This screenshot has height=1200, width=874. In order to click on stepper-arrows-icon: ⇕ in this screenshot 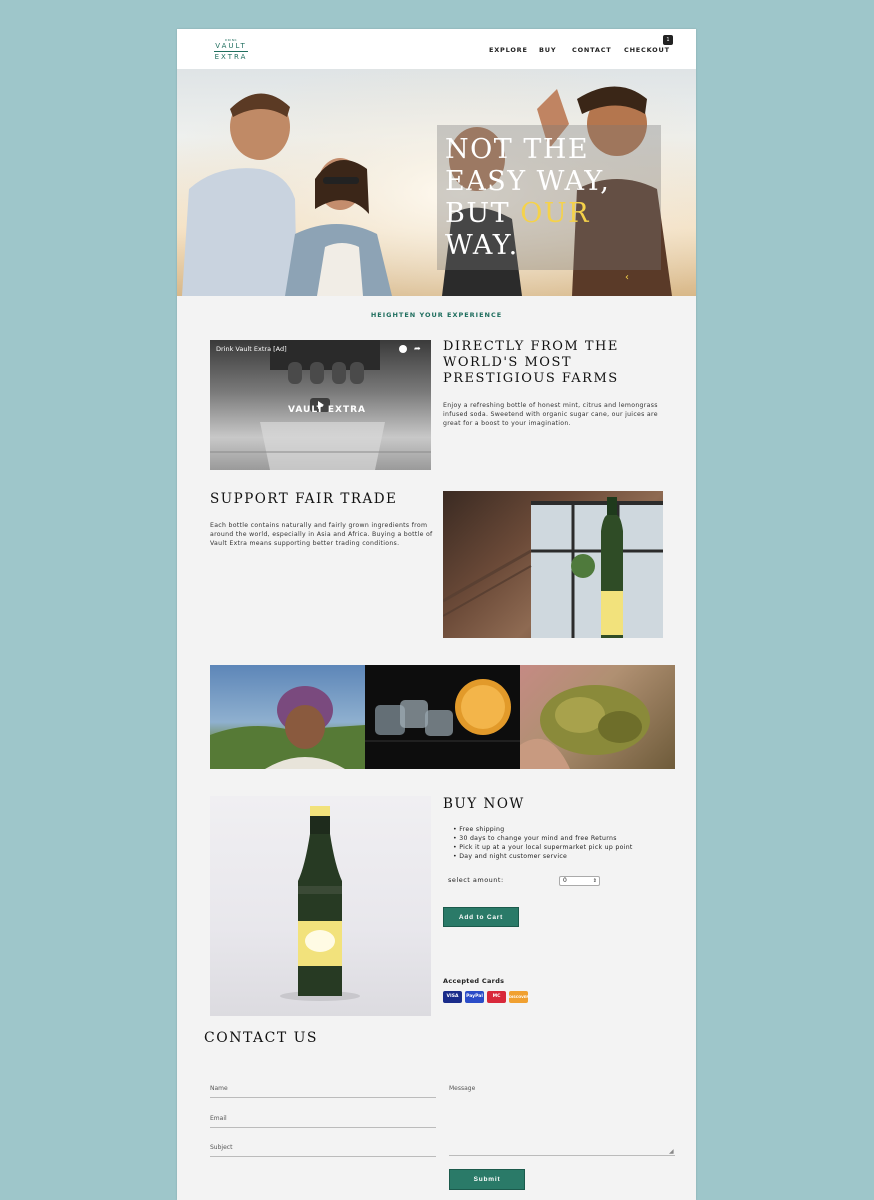, I will do `click(595, 881)`.